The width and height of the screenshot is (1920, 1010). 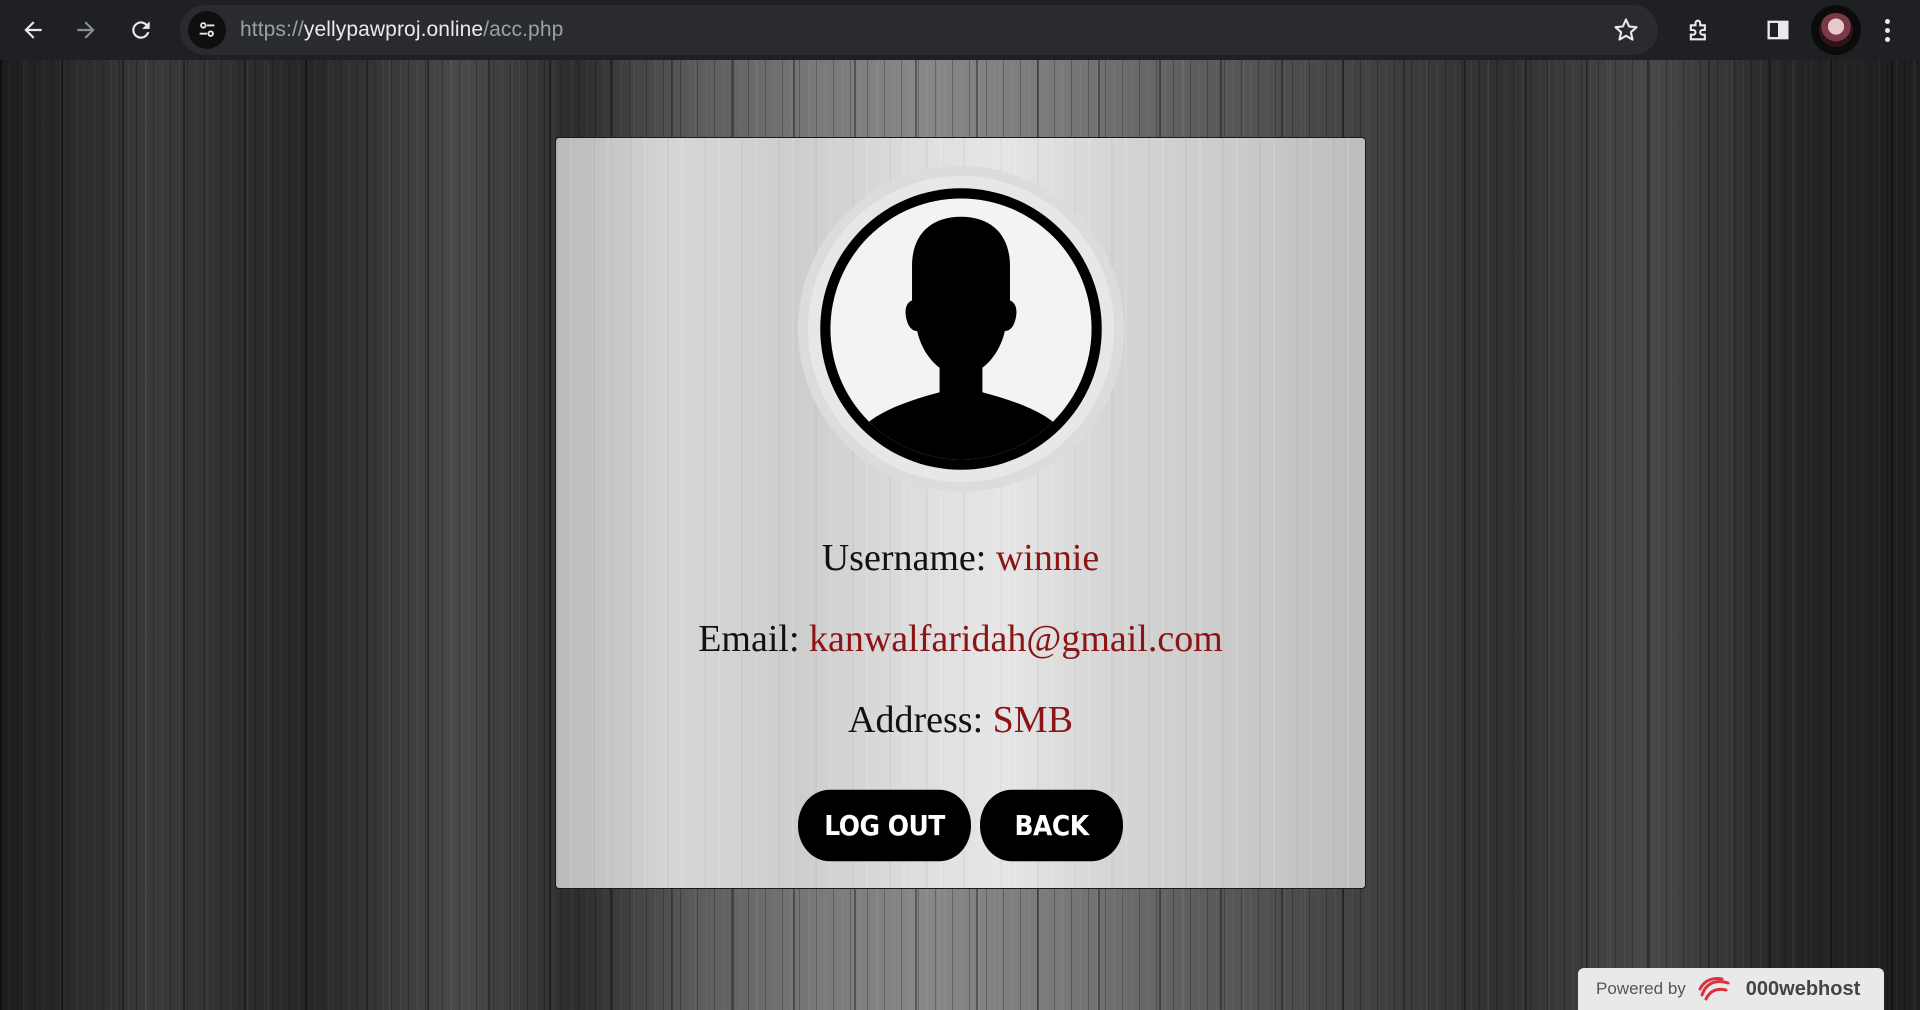 What do you see at coordinates (919, 30) in the screenshot?
I see `address-bar: https://yellypawproj.online/acc.php` at bounding box center [919, 30].